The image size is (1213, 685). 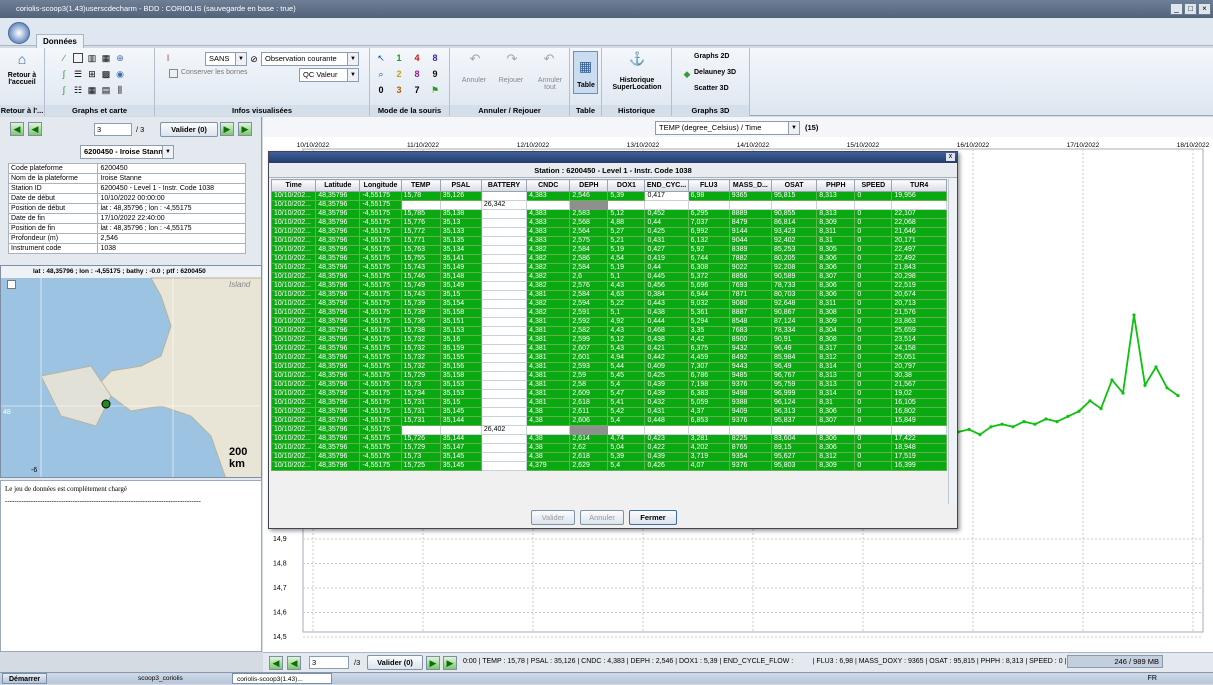 I want to click on table-cell: 20,674, so click(x=919, y=295).